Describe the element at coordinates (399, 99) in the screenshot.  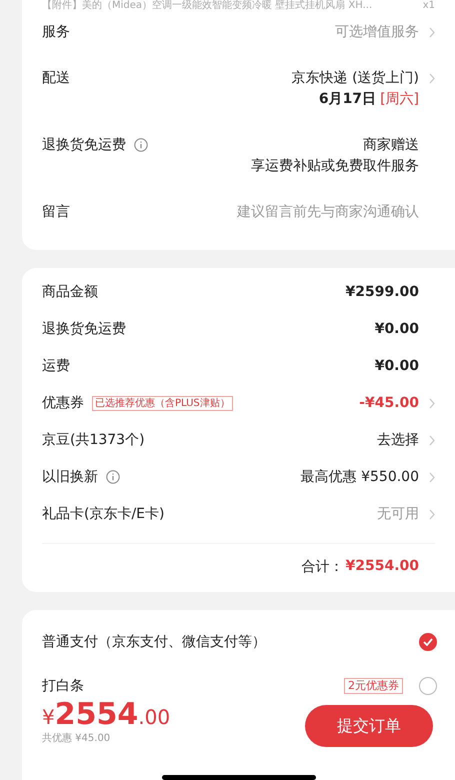
I see `row-value: [周六]` at that location.